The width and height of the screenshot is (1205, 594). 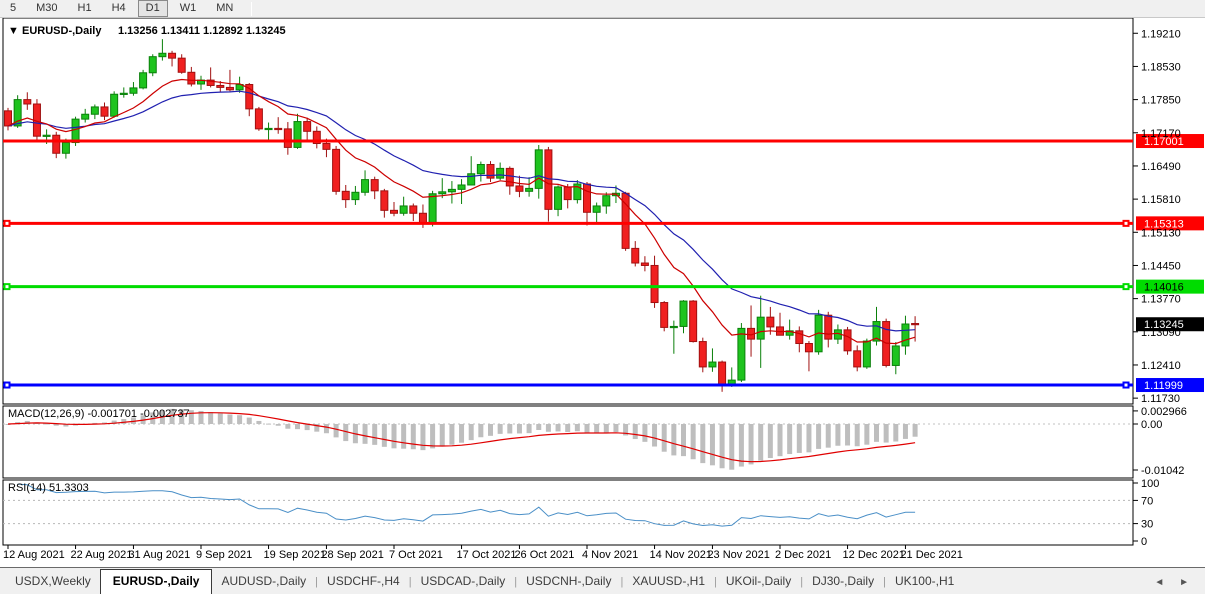 I want to click on timeframe-button-h1: H1, so click(x=85, y=8).